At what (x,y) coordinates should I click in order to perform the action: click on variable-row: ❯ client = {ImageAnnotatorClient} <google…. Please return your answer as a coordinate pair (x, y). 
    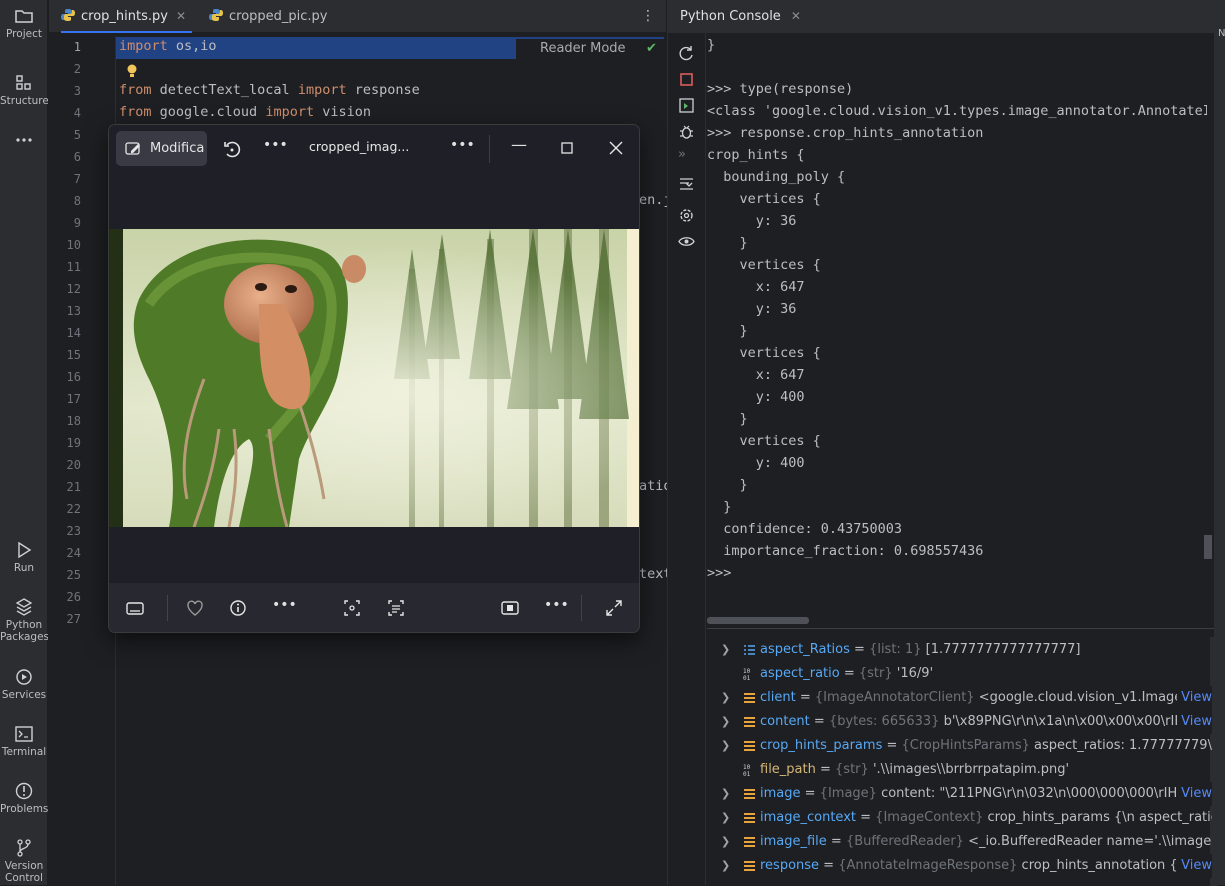
    Looking at the image, I should click on (959, 698).